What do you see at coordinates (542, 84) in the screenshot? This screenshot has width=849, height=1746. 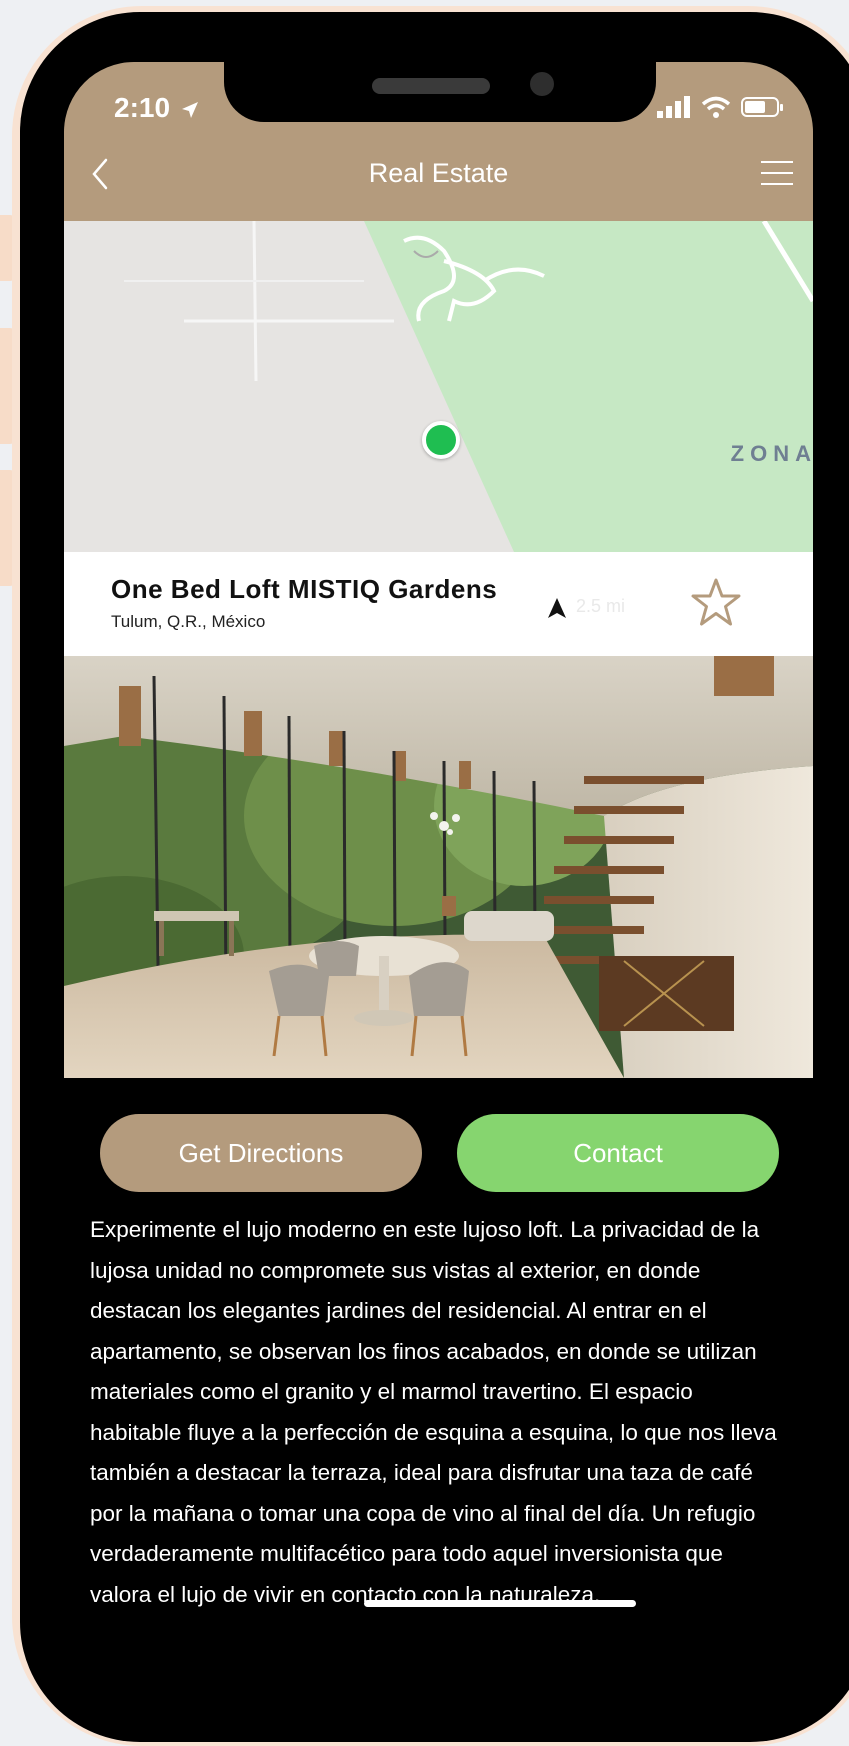 I see `front-camera` at bounding box center [542, 84].